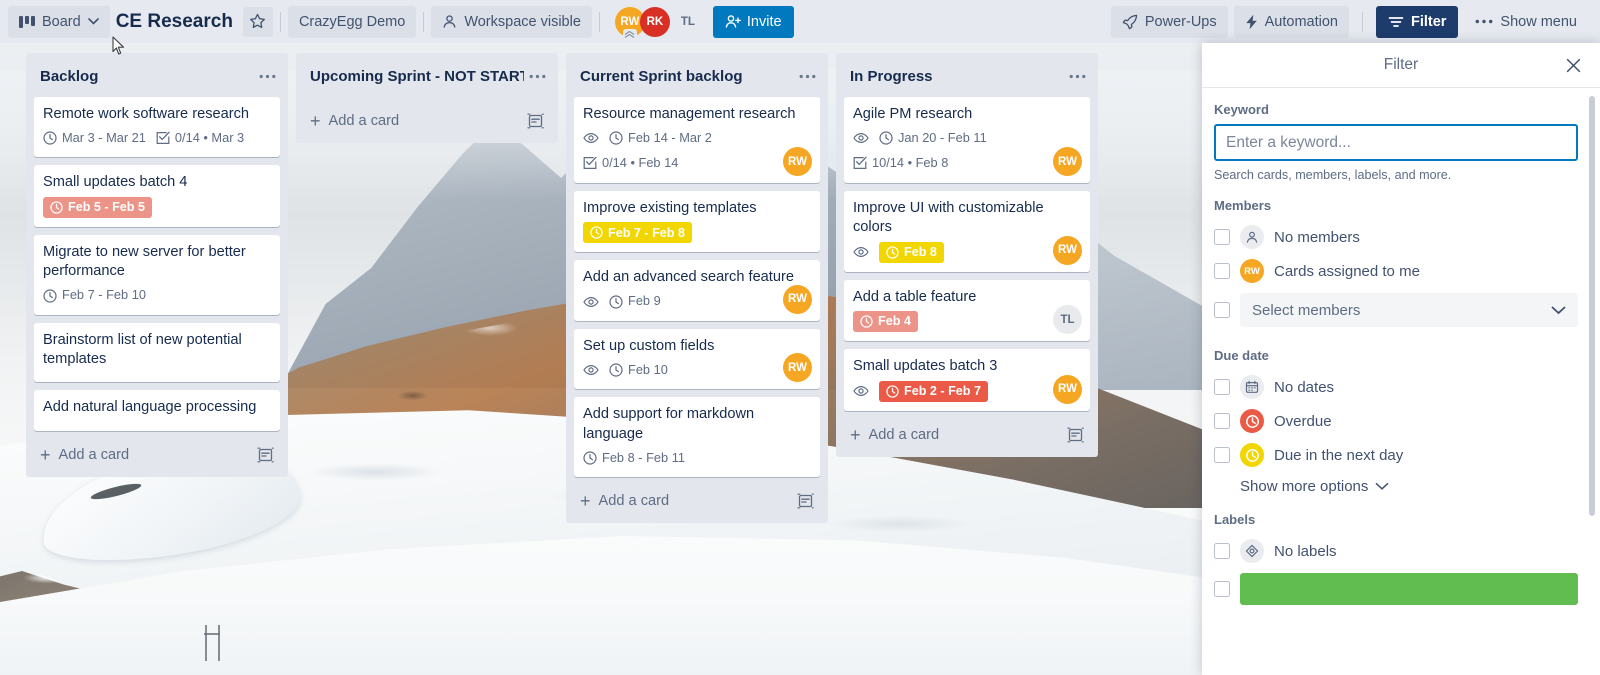  Describe the element at coordinates (688, 277) in the screenshot. I see `card-title: Add an advanced search feature` at that location.